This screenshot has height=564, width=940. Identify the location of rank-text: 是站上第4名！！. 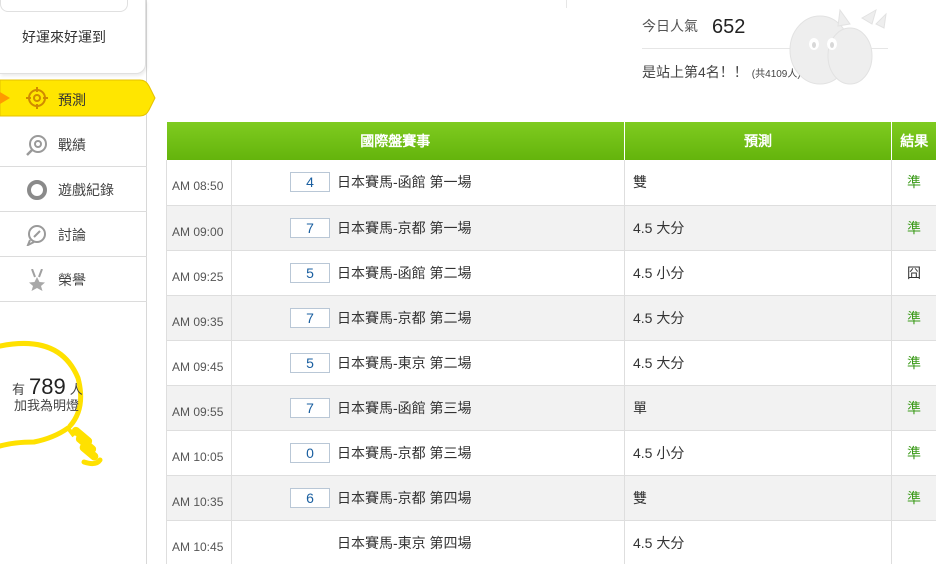
(695, 72).